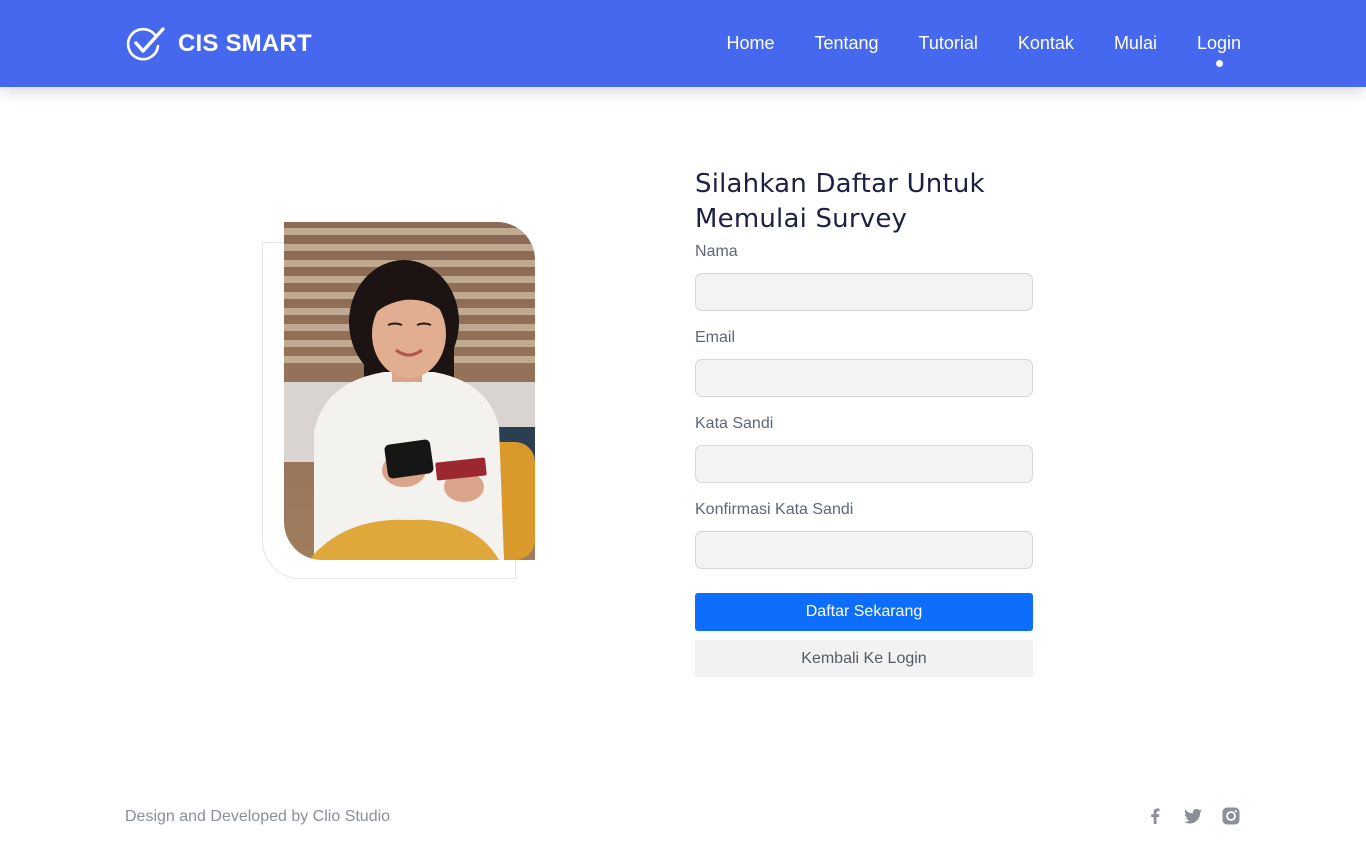 This screenshot has height=856, width=1366. Describe the element at coordinates (1219, 49) in the screenshot. I see `nav-item-login: Login` at that location.